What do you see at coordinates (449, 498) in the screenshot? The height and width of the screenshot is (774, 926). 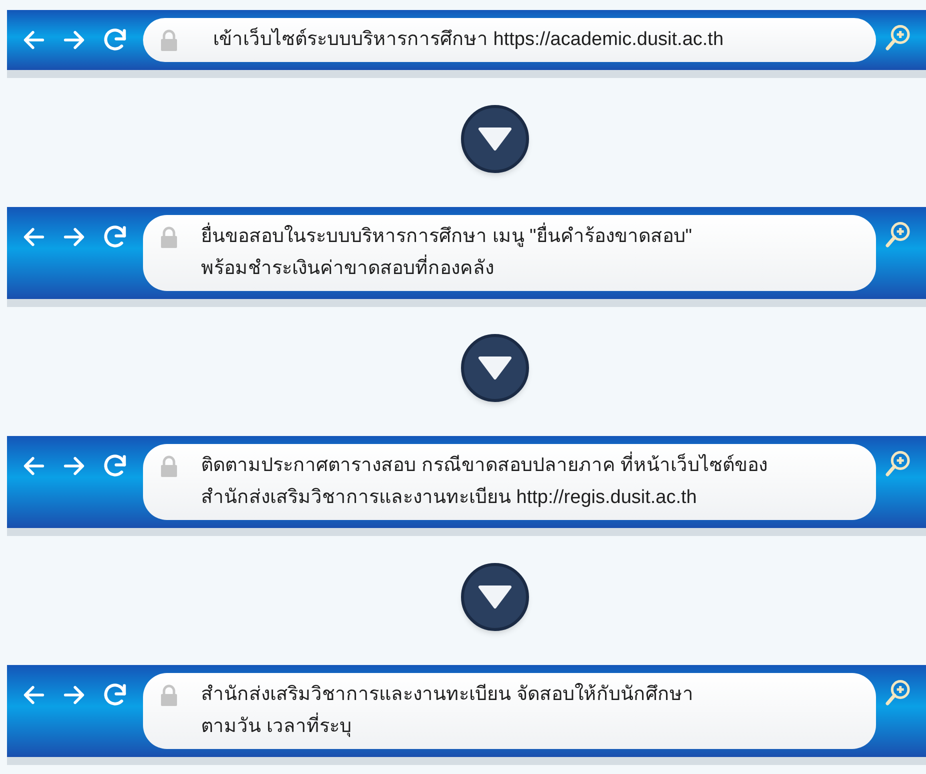 I see `step-text: สำนักส่งเสริมวิชาการและงานทะเบียน http://regis.dusit.ac.th` at bounding box center [449, 498].